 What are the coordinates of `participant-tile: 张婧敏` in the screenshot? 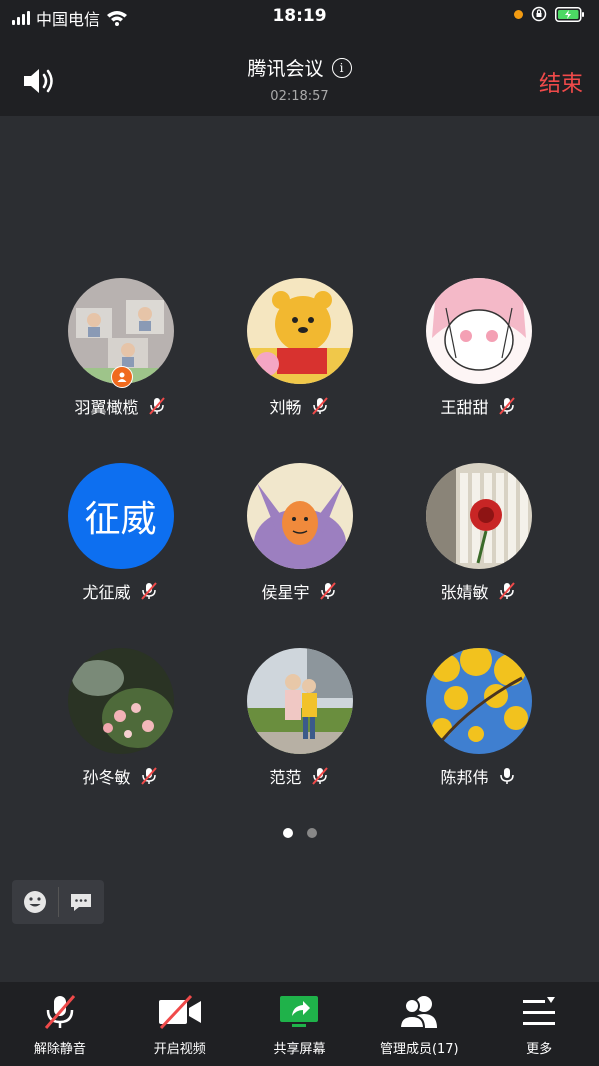 It's located at (478, 533).